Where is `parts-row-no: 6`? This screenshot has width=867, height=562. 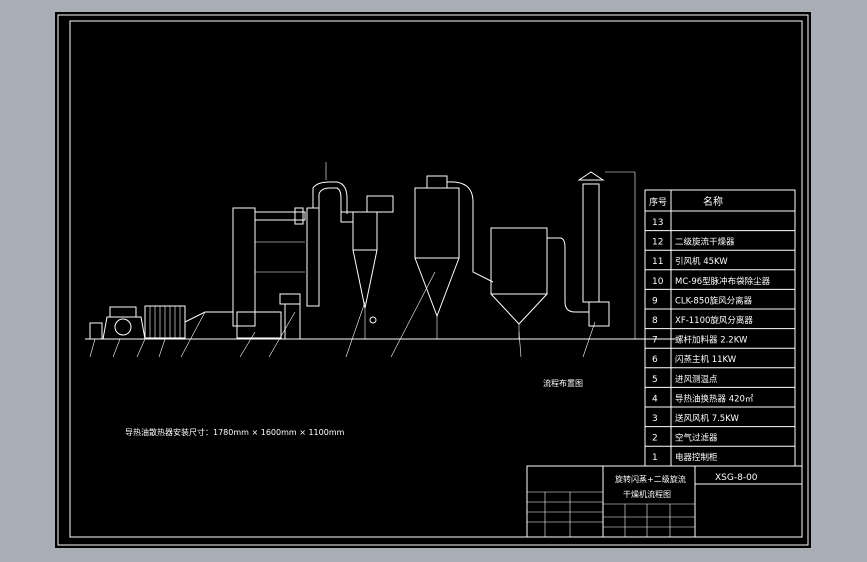 parts-row-no: 6 is located at coordinates (655, 360).